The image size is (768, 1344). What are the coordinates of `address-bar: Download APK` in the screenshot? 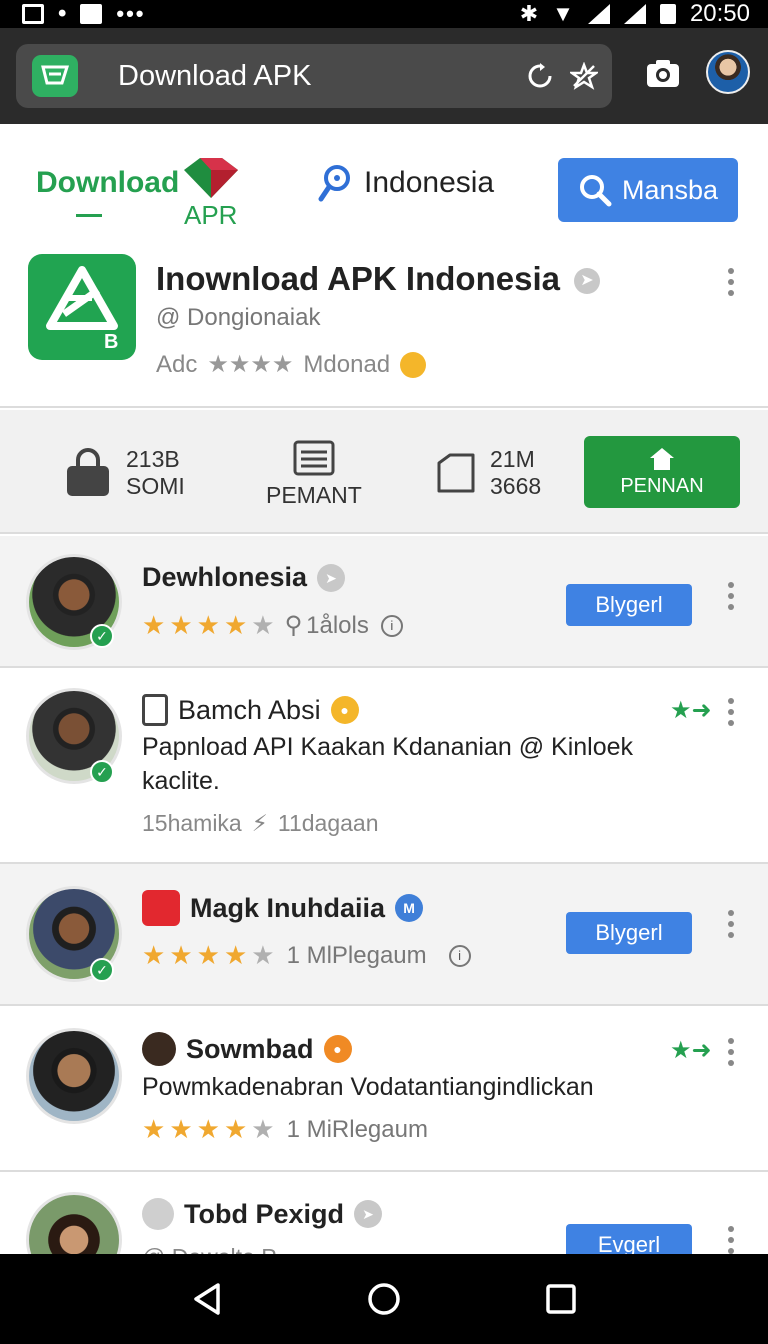 It's located at (314, 76).